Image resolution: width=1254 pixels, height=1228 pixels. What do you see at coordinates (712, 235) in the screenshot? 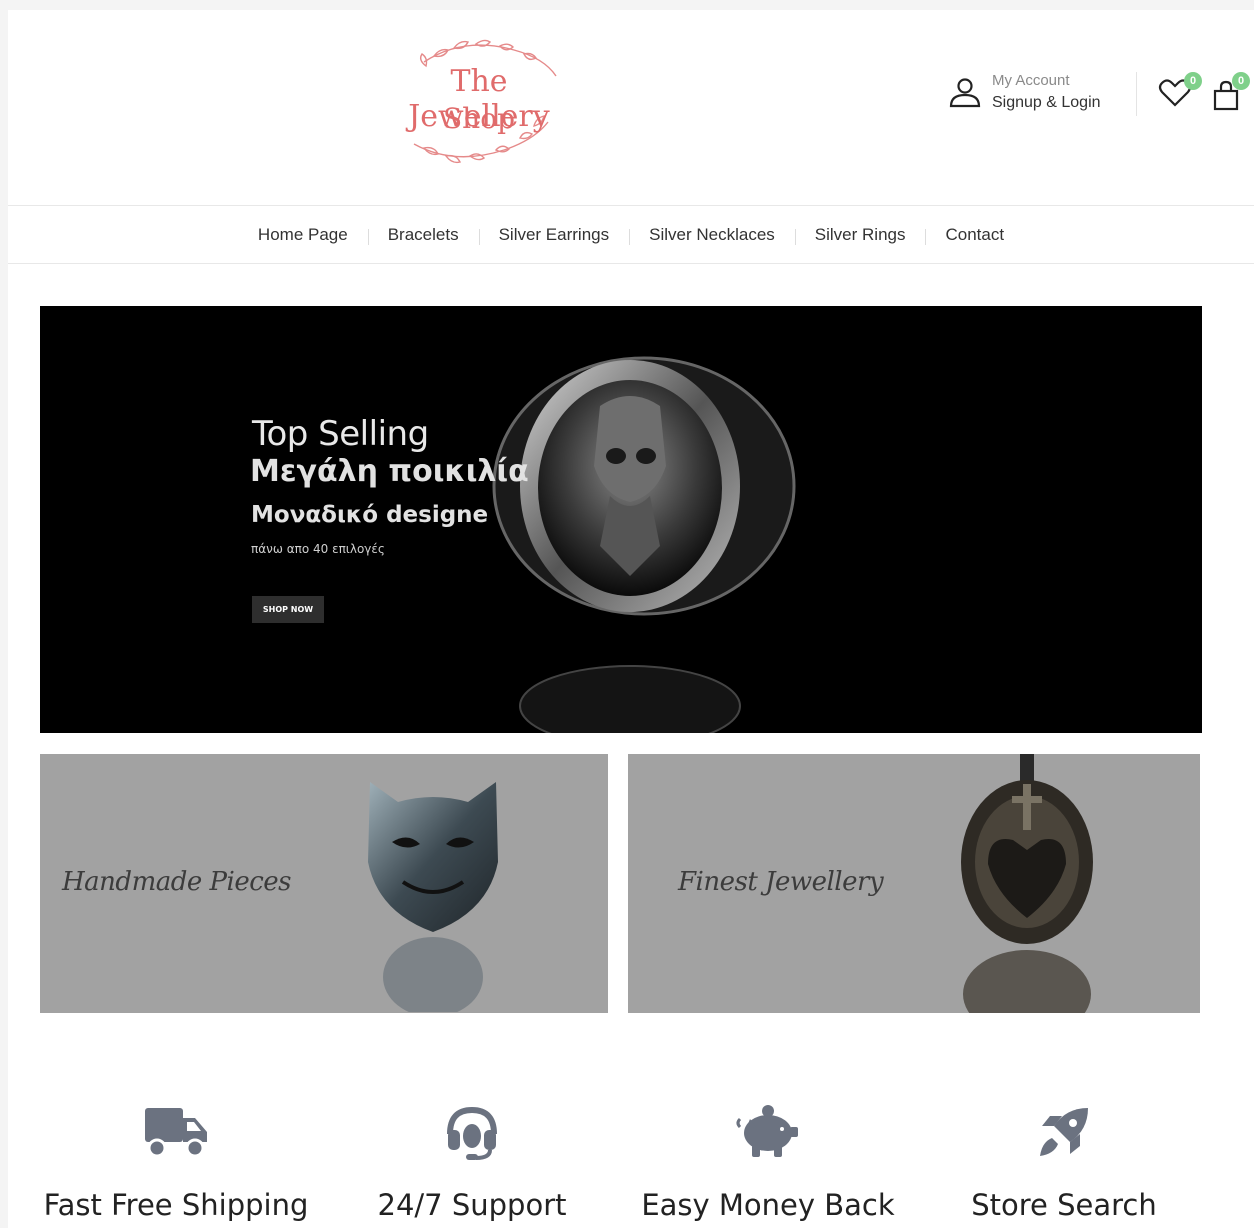
I see `nav-item-silver-necklaces: Silver Necklaces` at bounding box center [712, 235].